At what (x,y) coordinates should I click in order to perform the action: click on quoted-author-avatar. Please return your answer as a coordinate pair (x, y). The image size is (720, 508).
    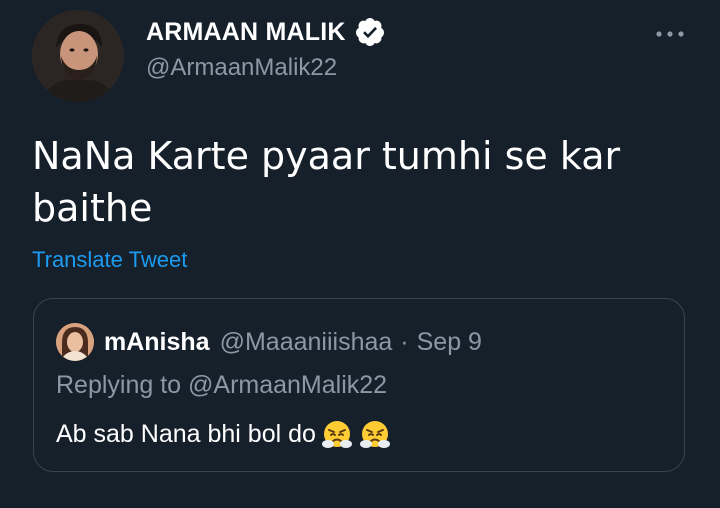
    Looking at the image, I should click on (75, 342).